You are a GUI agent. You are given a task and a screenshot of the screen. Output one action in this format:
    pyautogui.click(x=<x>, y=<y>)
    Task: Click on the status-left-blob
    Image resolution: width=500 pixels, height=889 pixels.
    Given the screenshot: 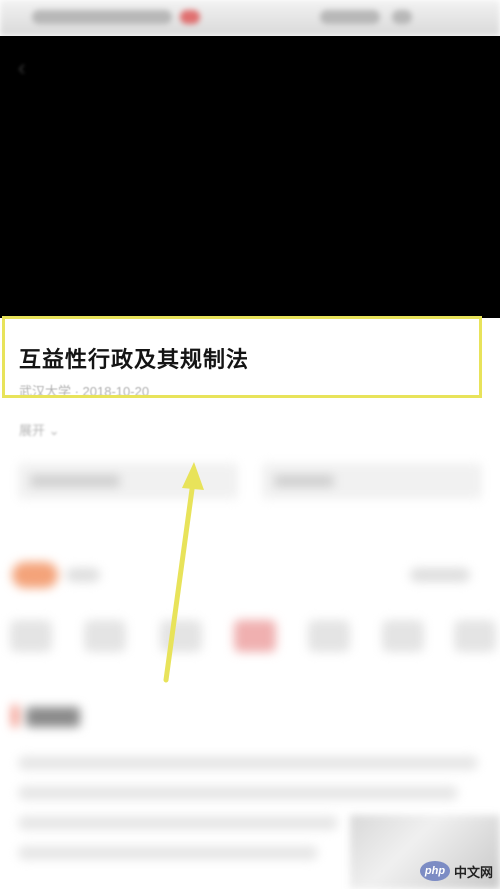 What is the action you would take?
    pyautogui.click(x=102, y=17)
    